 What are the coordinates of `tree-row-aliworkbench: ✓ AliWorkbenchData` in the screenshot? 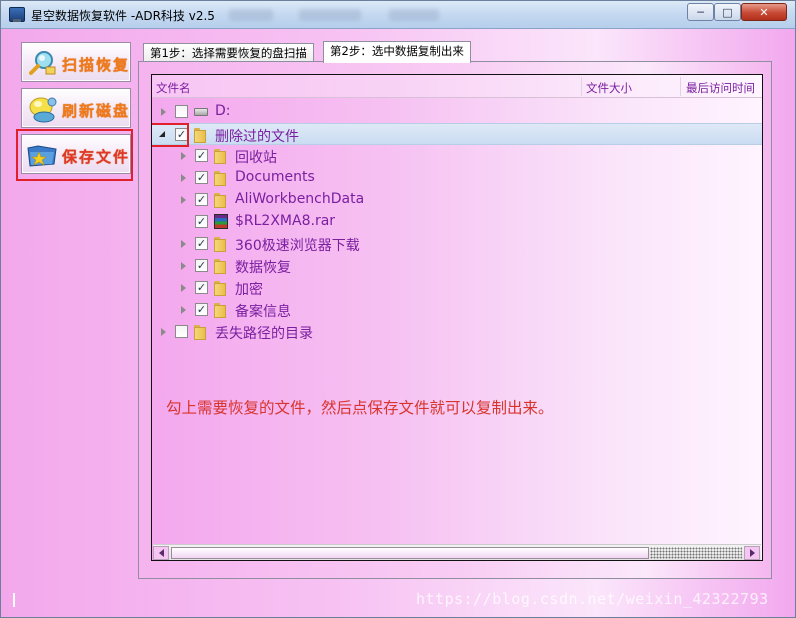 It's located at (457, 200).